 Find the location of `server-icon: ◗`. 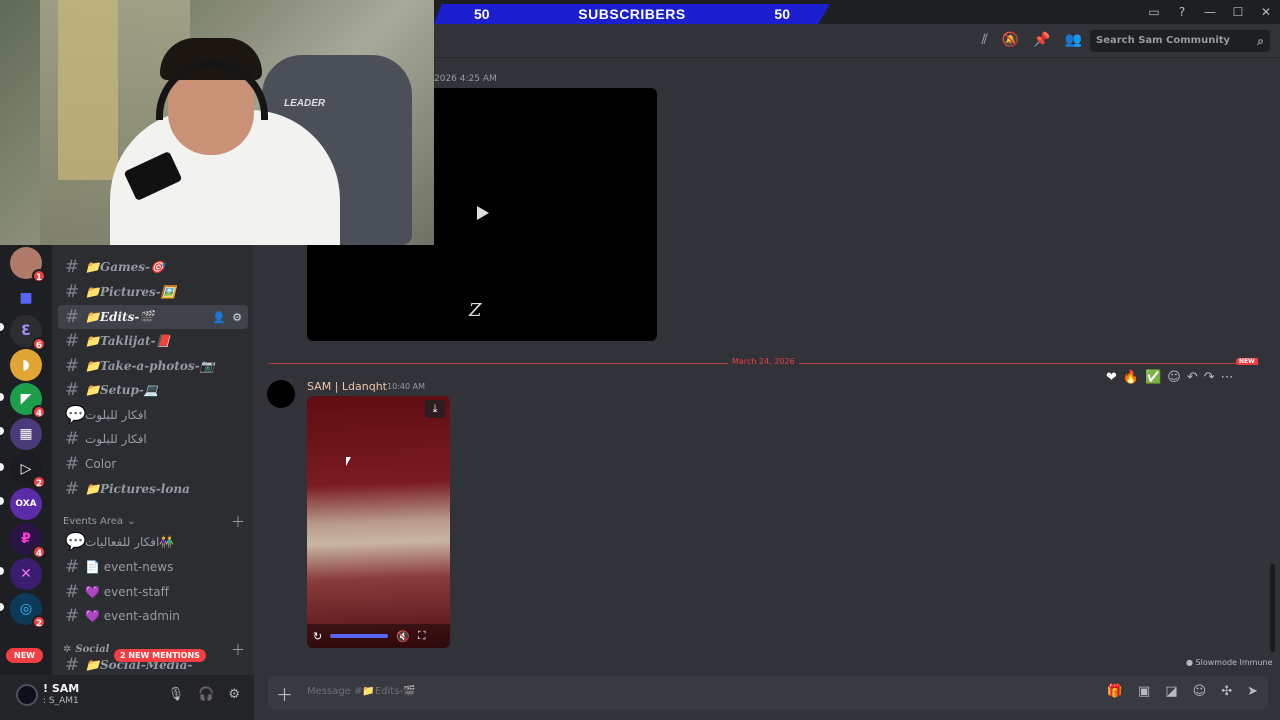

server-icon: ◗ is located at coordinates (26, 365).